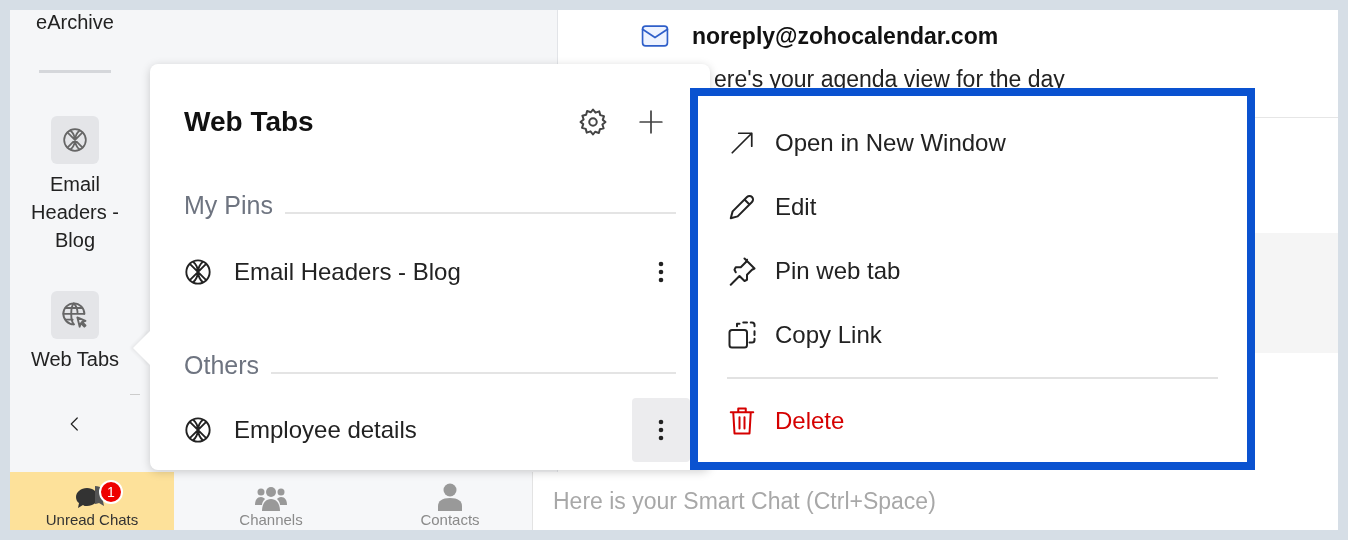 The image size is (1348, 540). I want to click on smart-chat-field: Here is your Smart Chat (Ctrl+Space), so click(935, 501).